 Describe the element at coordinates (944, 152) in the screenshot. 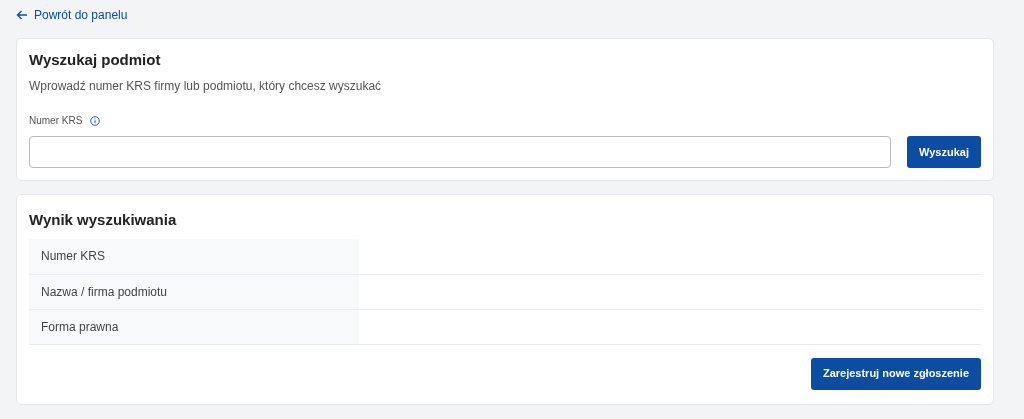

I see `search-button: Wyszukaj` at that location.